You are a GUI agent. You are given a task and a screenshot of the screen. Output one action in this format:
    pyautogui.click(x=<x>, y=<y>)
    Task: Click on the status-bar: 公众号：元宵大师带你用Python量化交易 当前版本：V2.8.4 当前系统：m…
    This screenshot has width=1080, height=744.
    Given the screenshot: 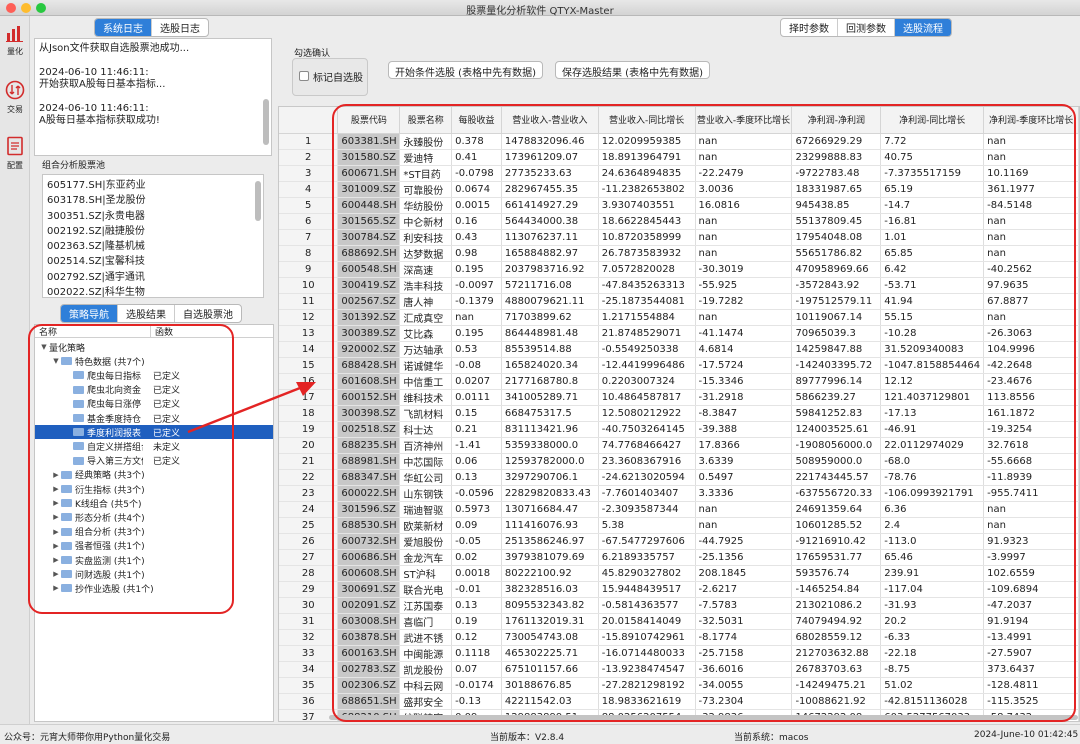 What is the action you would take?
    pyautogui.click(x=540, y=734)
    